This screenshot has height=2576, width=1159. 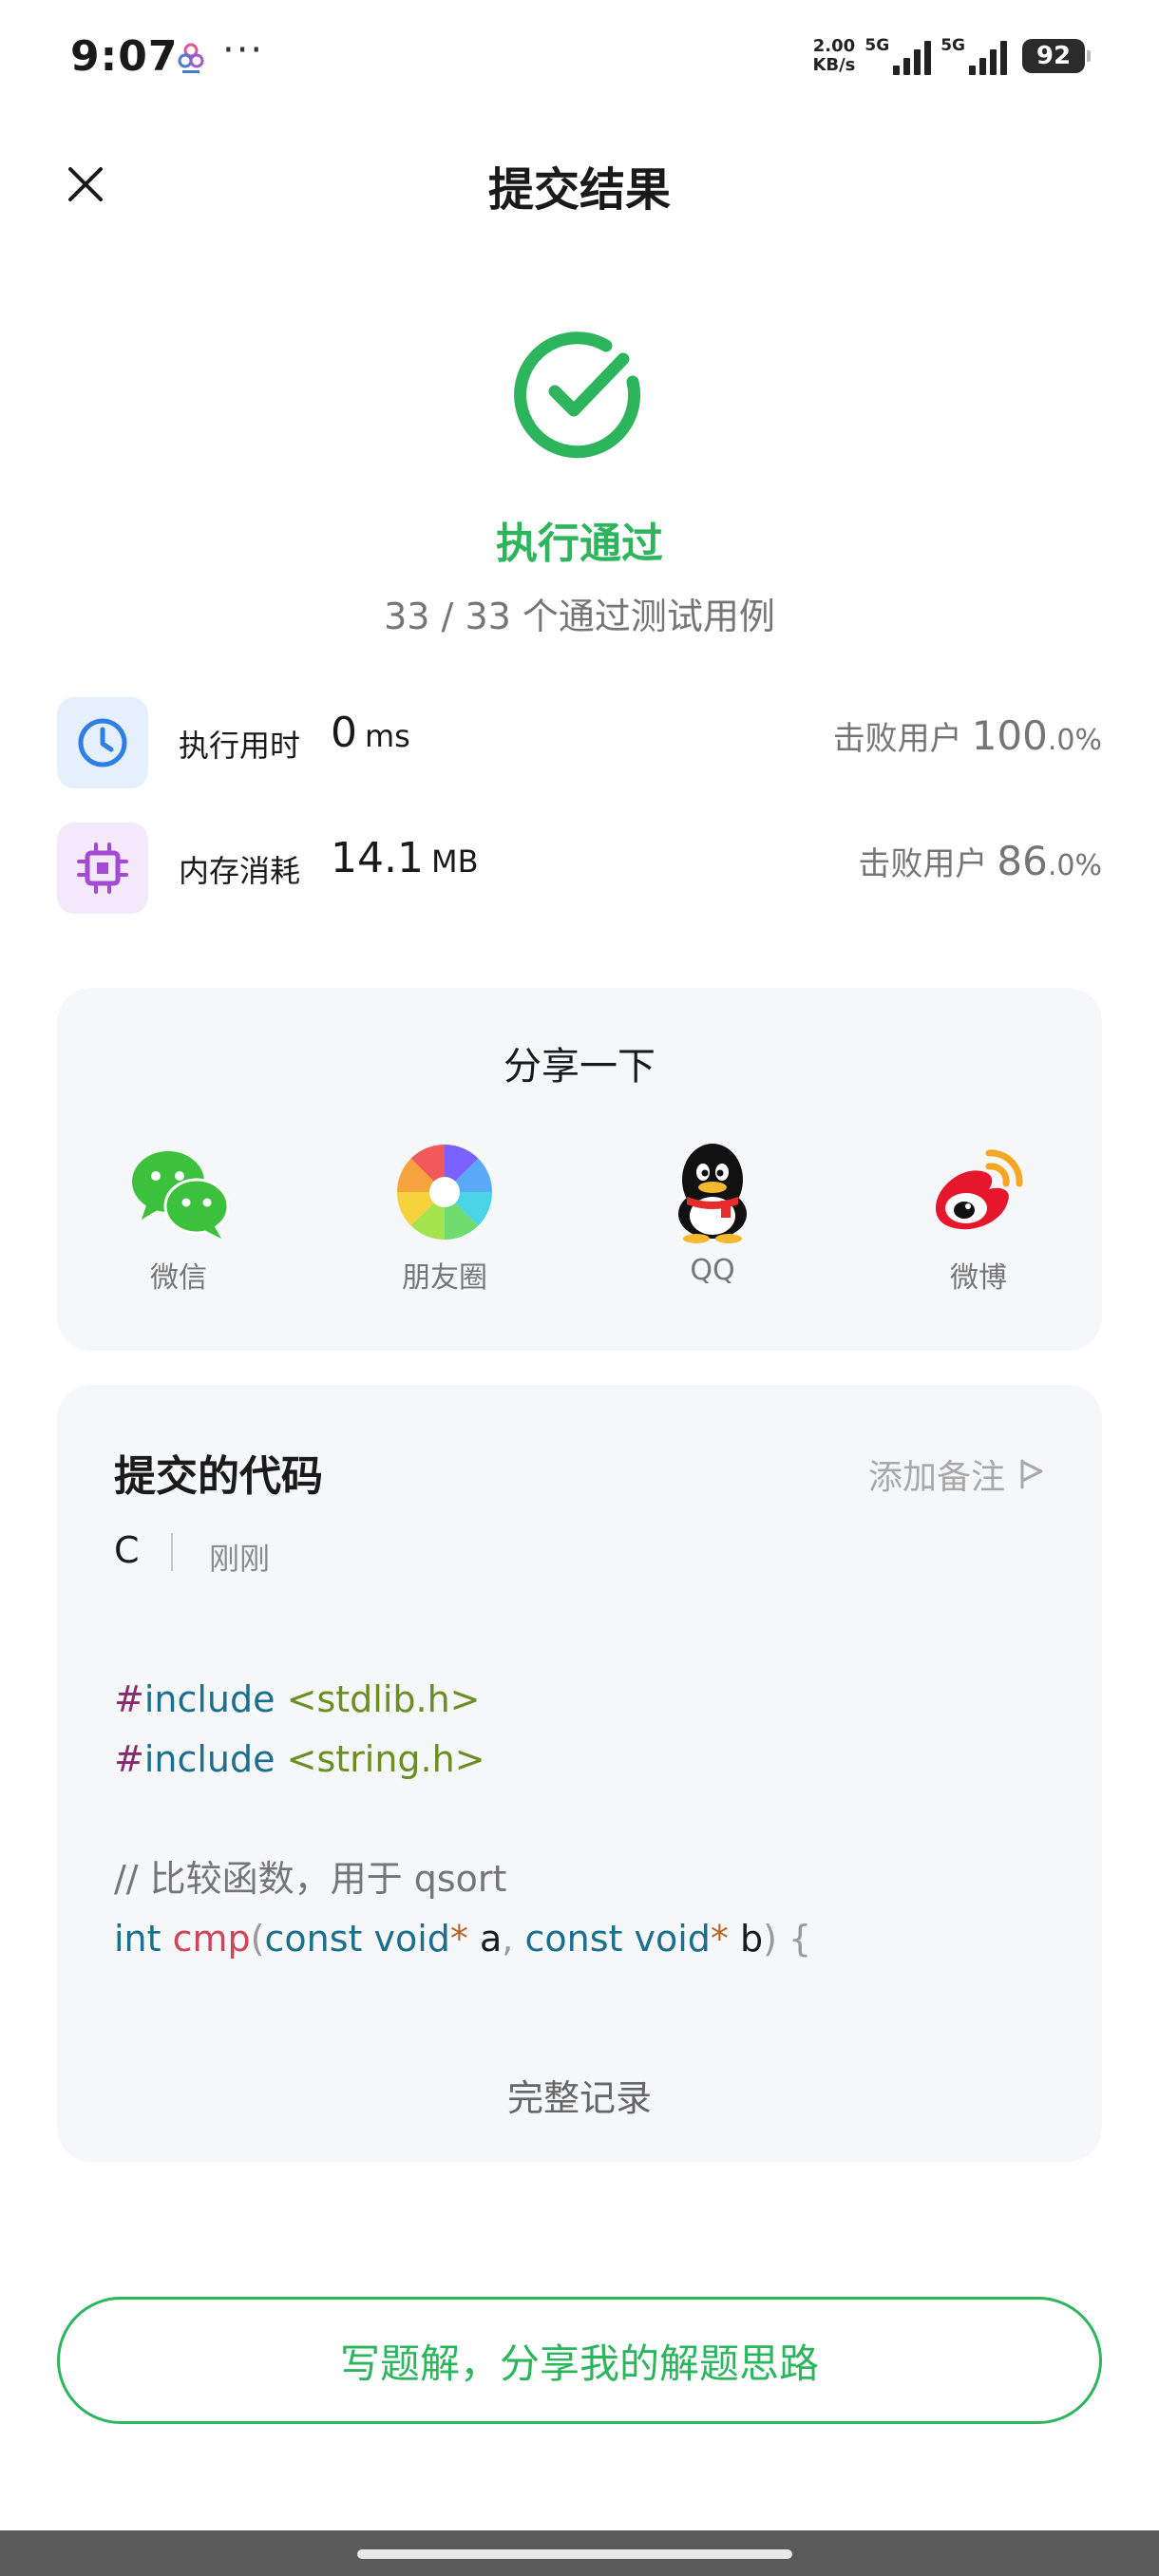 I want to click on success-check-icon, so click(x=577, y=395).